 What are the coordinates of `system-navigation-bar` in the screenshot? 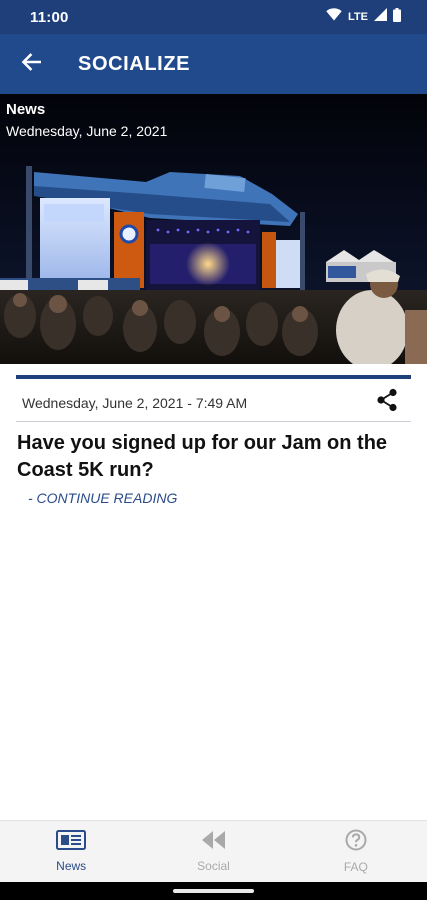 It's located at (213, 891).